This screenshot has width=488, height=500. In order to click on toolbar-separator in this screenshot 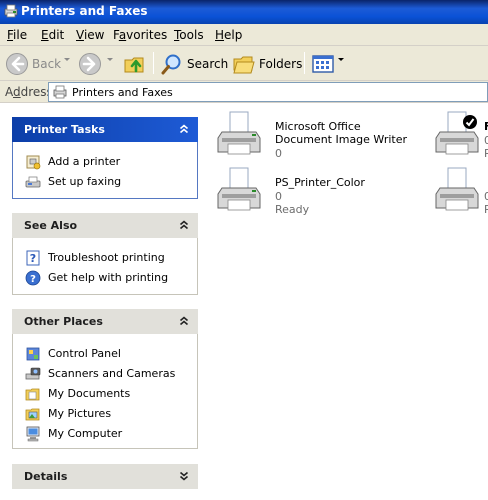, I will do `click(304, 63)`.